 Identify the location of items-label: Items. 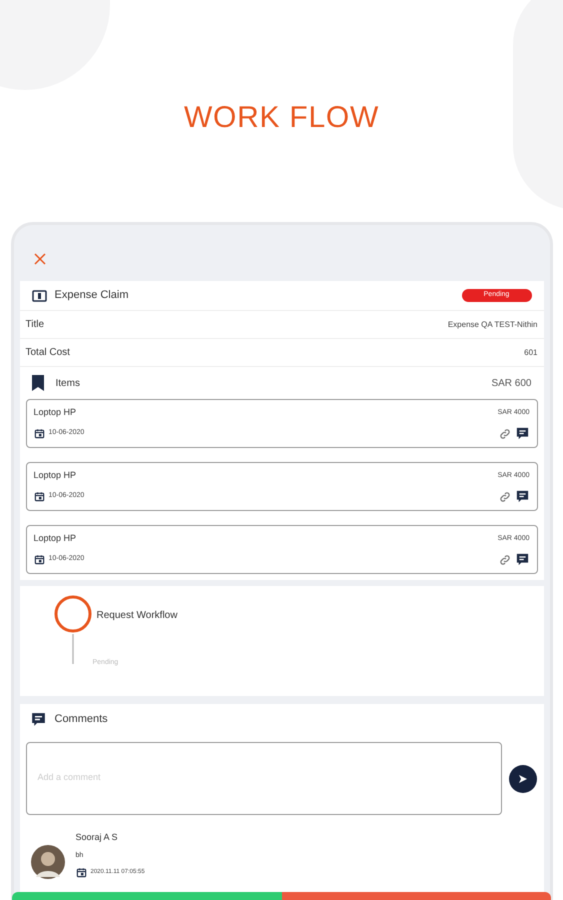
(68, 383).